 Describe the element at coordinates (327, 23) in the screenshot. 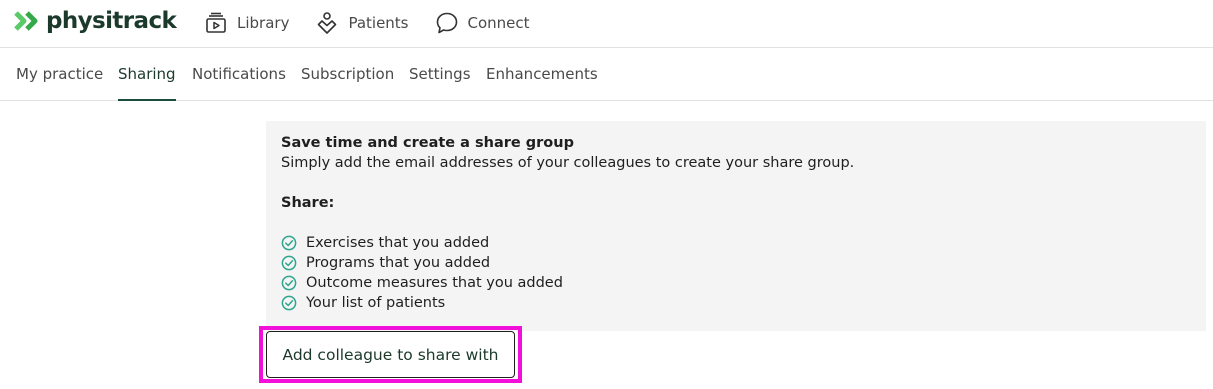

I see `patients-icon` at that location.